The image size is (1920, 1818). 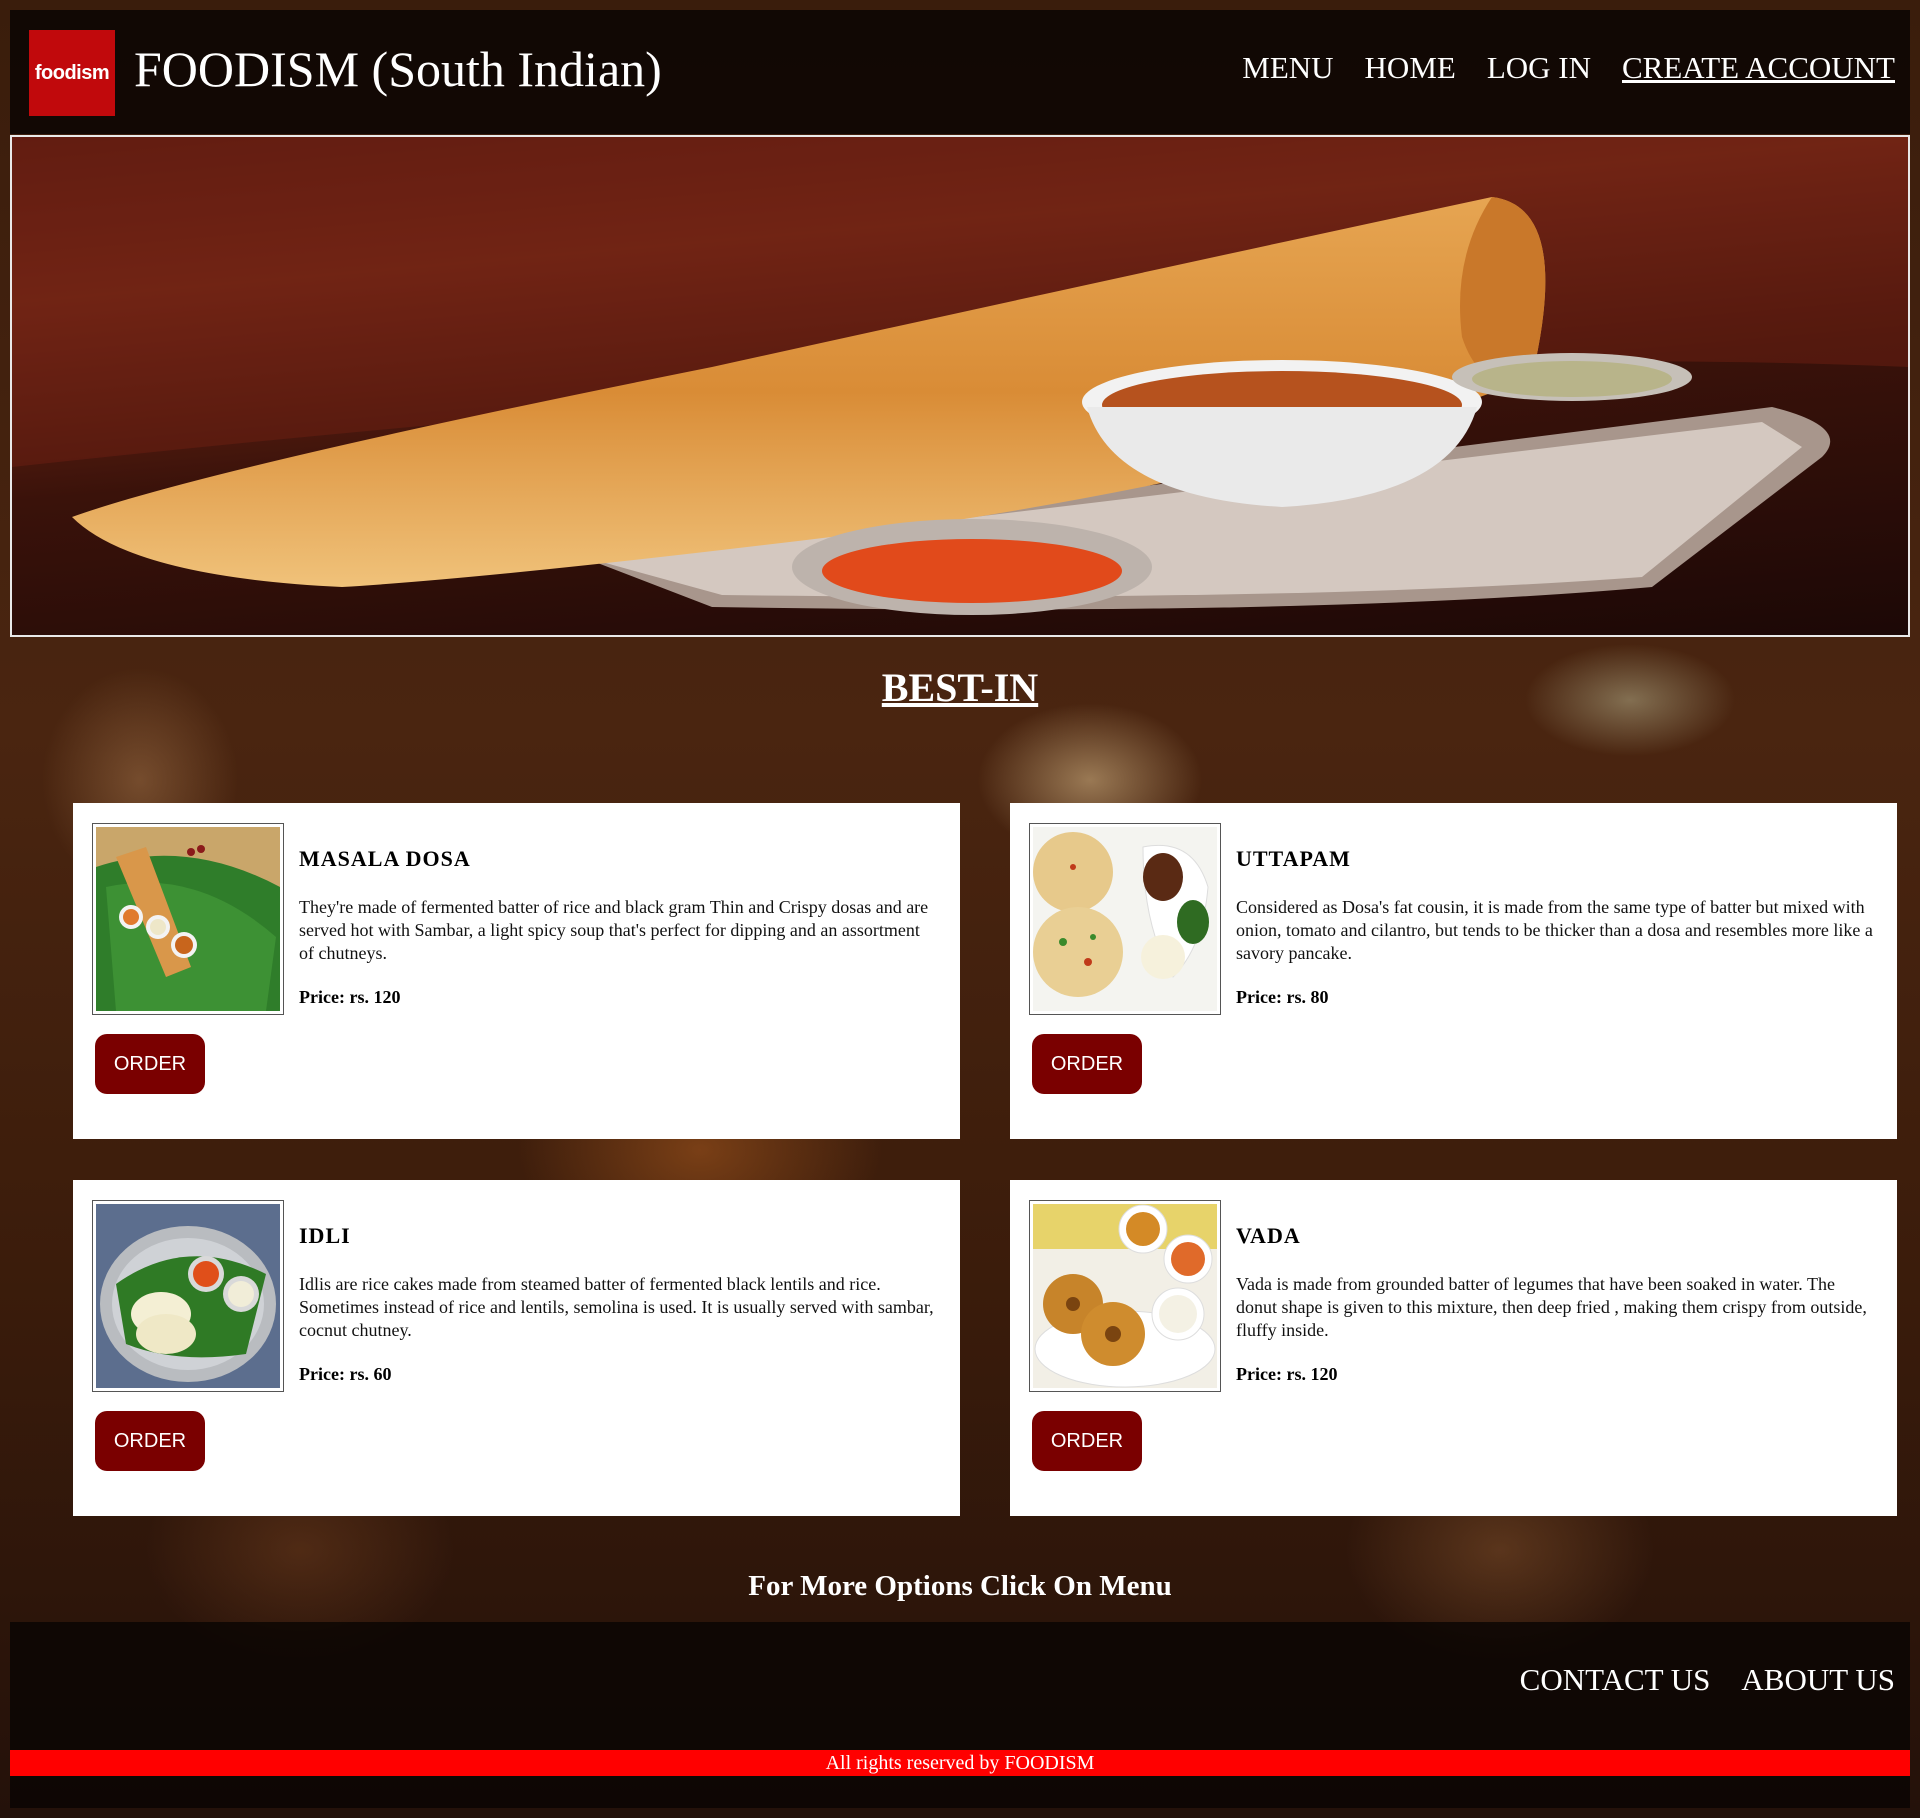 I want to click on footer-contact-us: CONTACT US, so click(x=1615, y=1680).